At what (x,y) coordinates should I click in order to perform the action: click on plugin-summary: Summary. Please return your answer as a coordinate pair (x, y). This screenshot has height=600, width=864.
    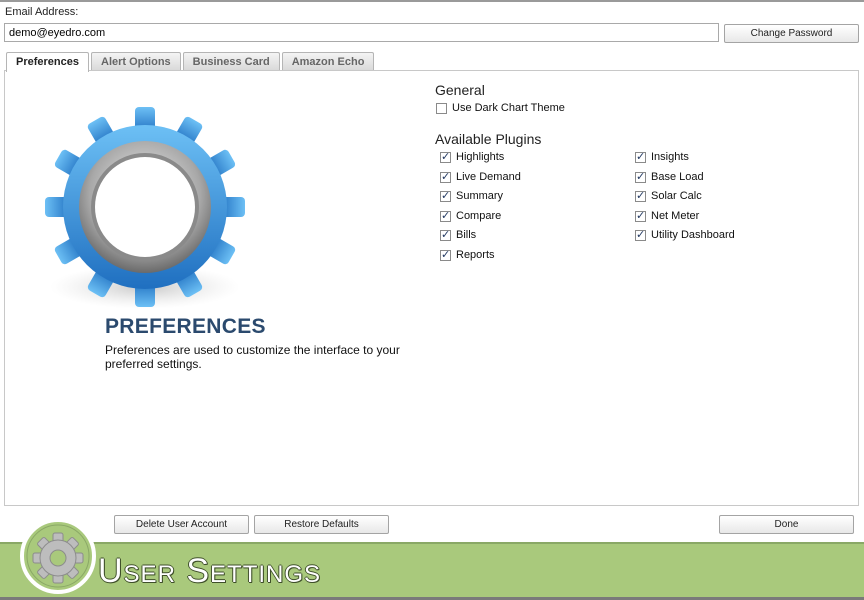
    Looking at the image, I should click on (471, 196).